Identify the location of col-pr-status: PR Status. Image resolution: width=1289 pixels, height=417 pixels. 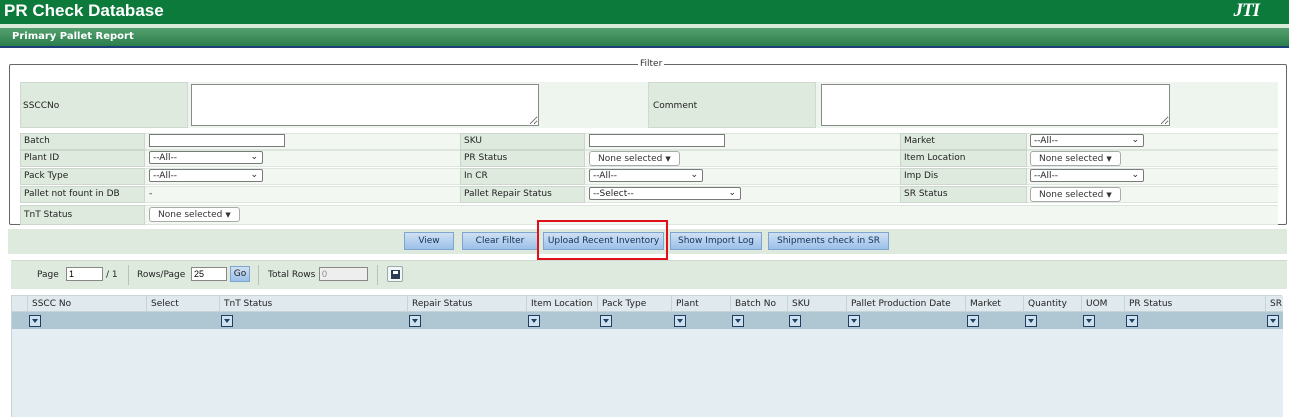
(1195, 304).